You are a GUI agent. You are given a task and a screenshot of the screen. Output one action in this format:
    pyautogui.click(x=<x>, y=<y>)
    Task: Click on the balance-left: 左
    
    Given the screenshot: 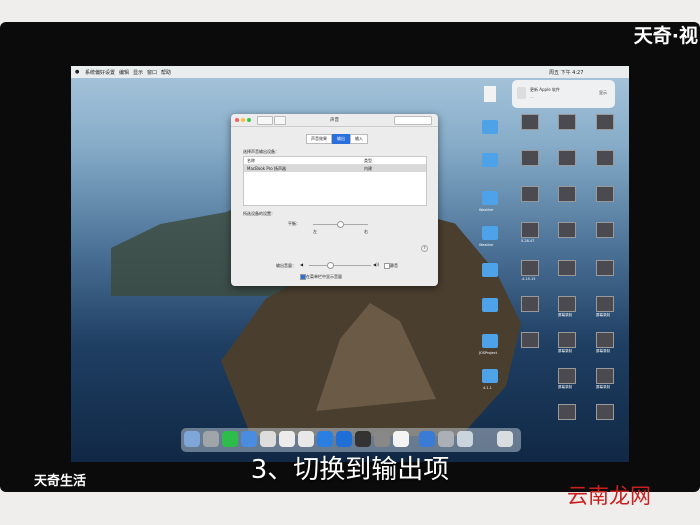 What is the action you would take?
    pyautogui.click(x=315, y=231)
    